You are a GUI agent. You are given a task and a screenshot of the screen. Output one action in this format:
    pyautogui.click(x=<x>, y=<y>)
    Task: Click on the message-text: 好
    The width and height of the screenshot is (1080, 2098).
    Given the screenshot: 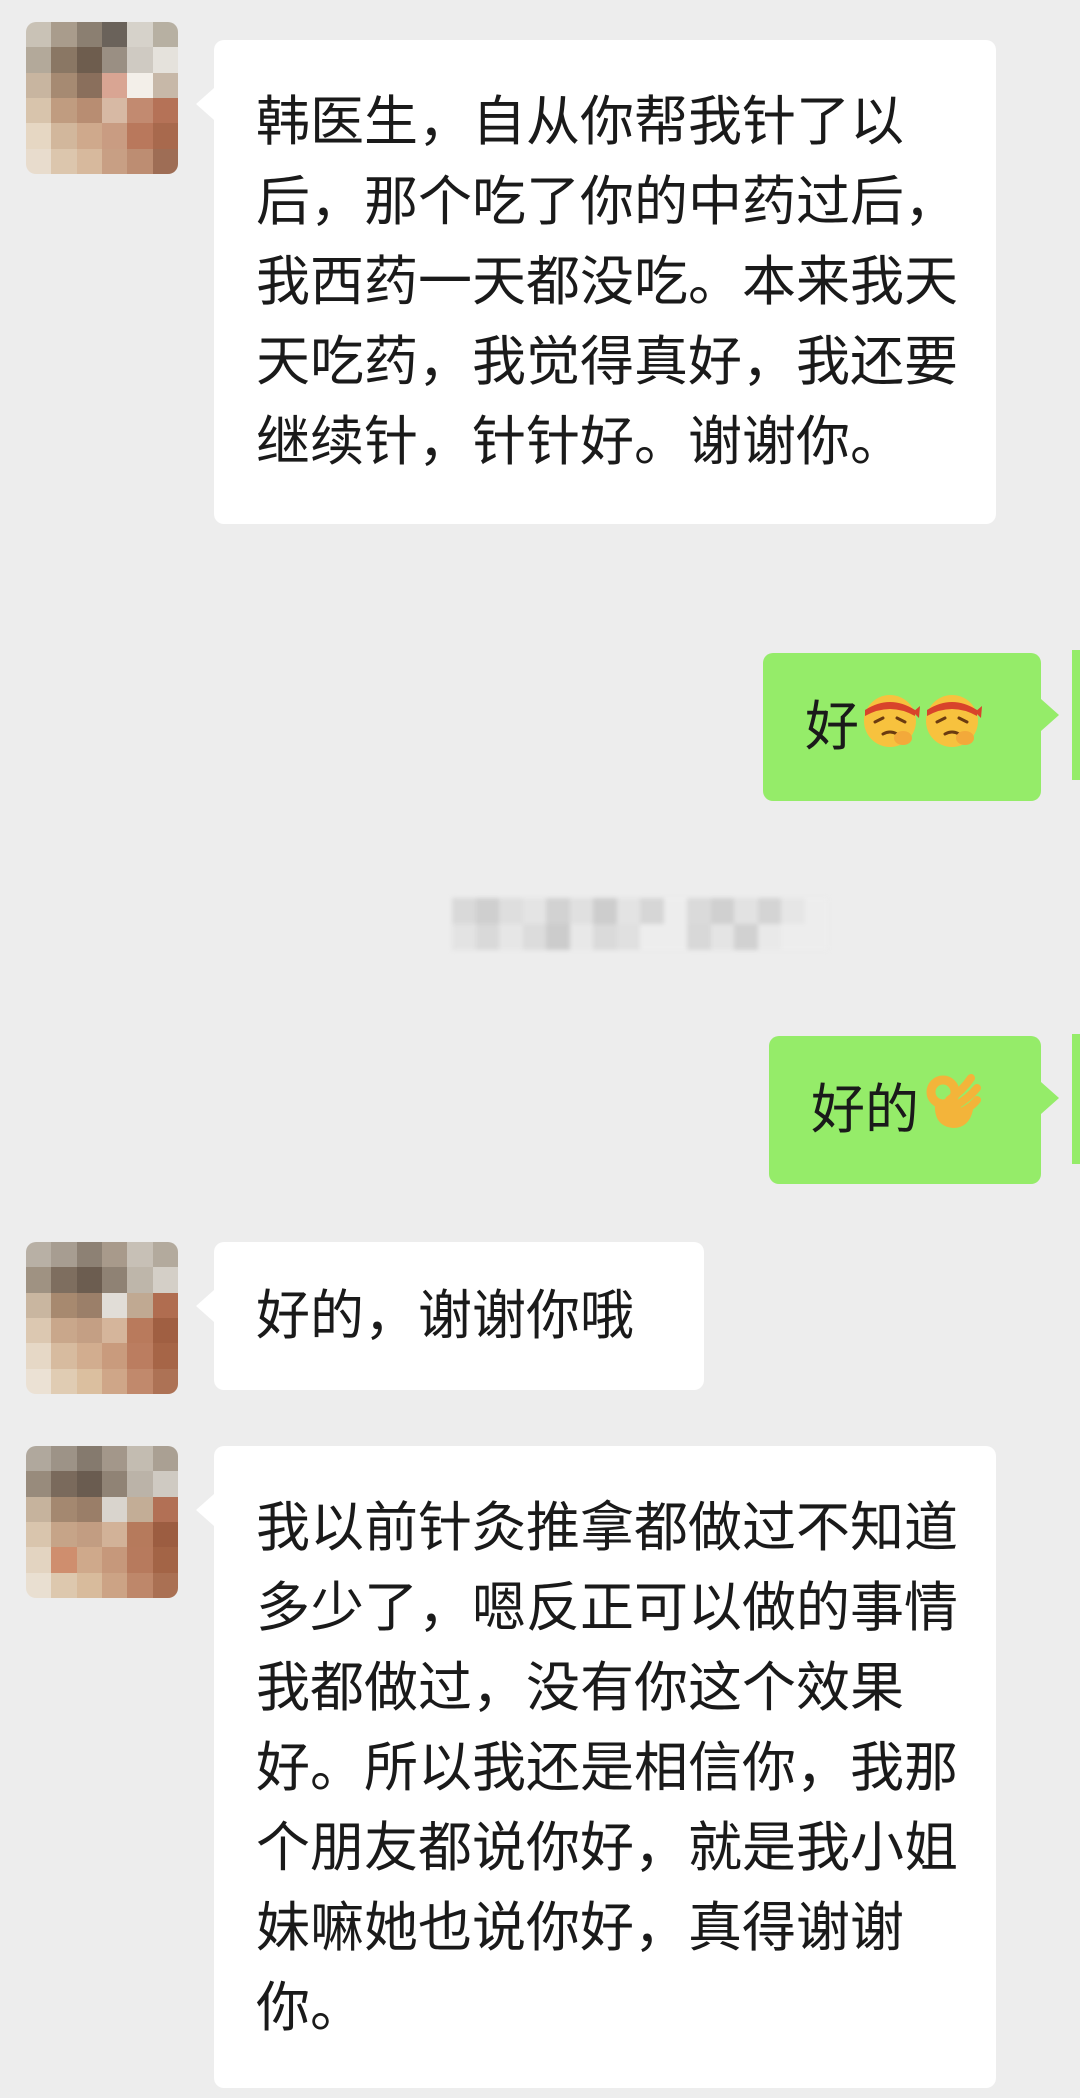 What is the action you would take?
    pyautogui.click(x=832, y=726)
    